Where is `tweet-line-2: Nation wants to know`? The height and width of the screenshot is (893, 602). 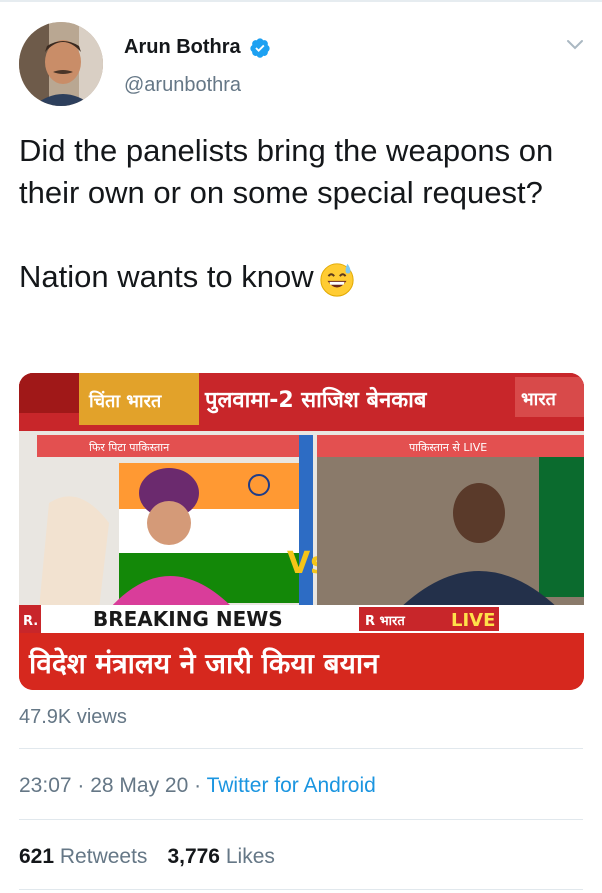
tweet-line-2: Nation wants to know is located at coordinates (304, 277).